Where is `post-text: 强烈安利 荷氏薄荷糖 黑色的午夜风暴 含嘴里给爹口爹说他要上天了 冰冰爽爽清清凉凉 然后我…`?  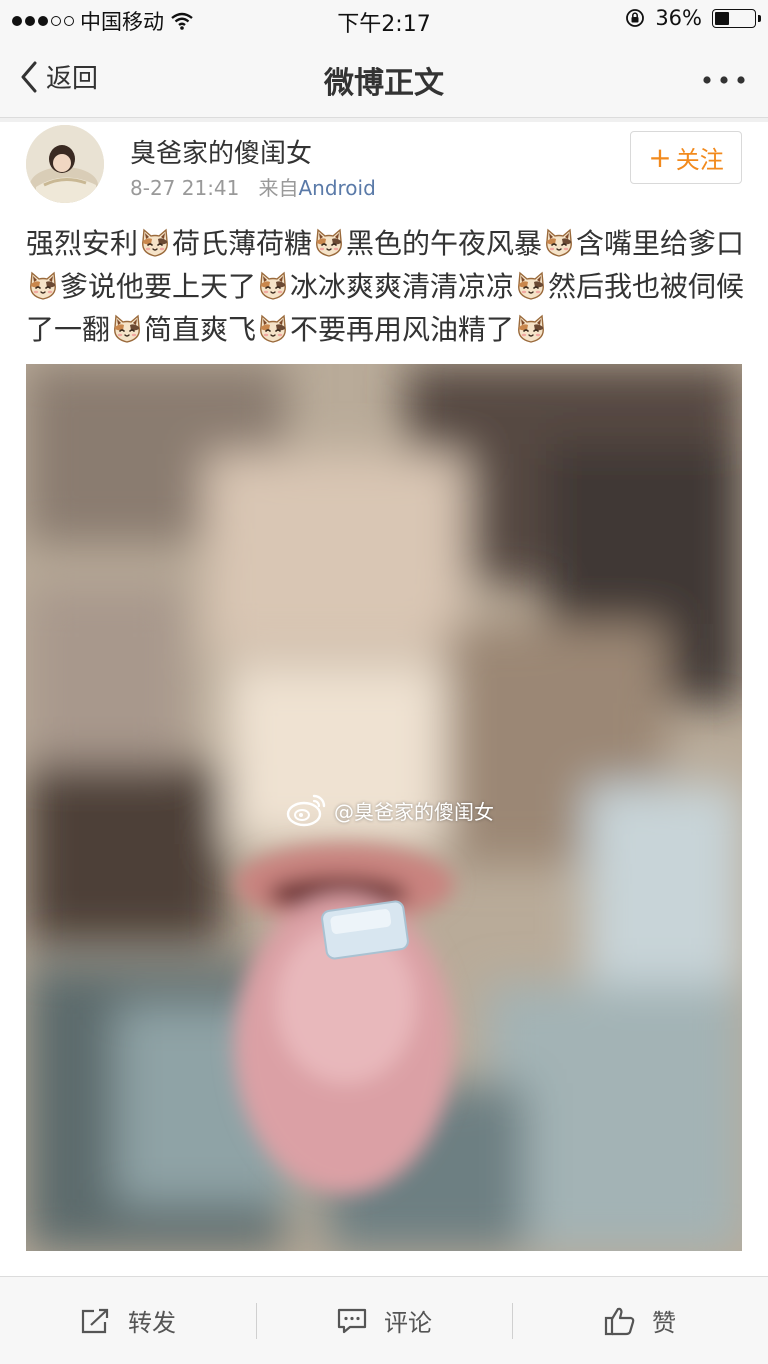
post-text: 强烈安利 荷氏薄荷糖 黑色的午夜风暴 含嘴里给爹口爹说他要上天了 冰冰爽爽清清凉凉 然后我… is located at coordinates (386, 286).